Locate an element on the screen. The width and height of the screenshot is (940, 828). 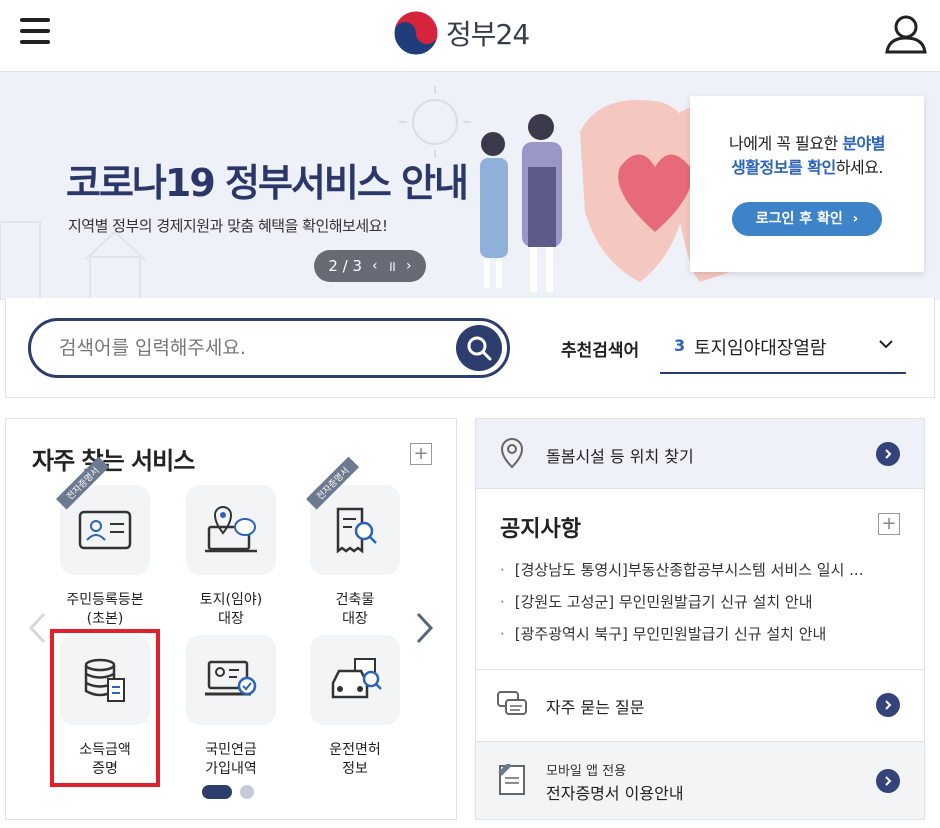
services-more-plus-icon: + is located at coordinates (421, 454).